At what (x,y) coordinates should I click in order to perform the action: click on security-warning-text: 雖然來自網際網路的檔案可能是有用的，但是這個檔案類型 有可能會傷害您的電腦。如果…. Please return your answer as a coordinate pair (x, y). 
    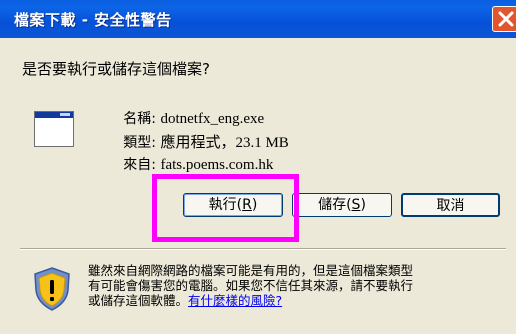
    Looking at the image, I should click on (296, 285).